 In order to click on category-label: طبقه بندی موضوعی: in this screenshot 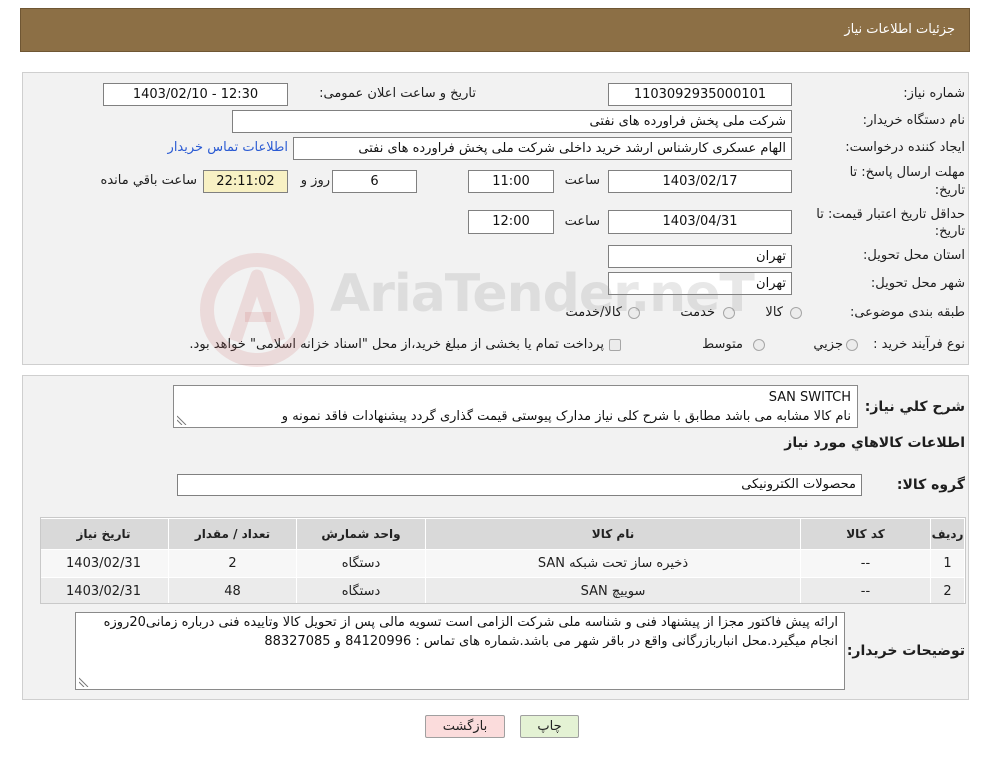, I will do `click(907, 312)`.